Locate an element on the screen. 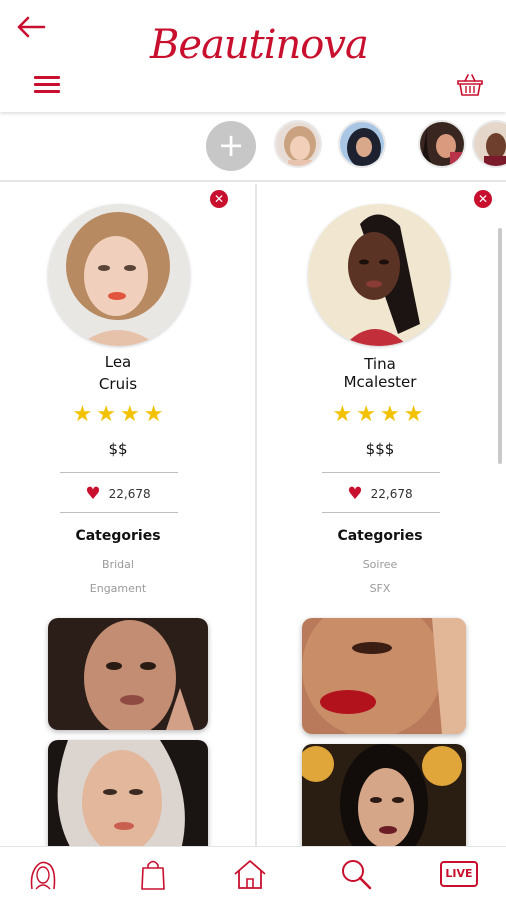  scrollbar is located at coordinates (500, 346).